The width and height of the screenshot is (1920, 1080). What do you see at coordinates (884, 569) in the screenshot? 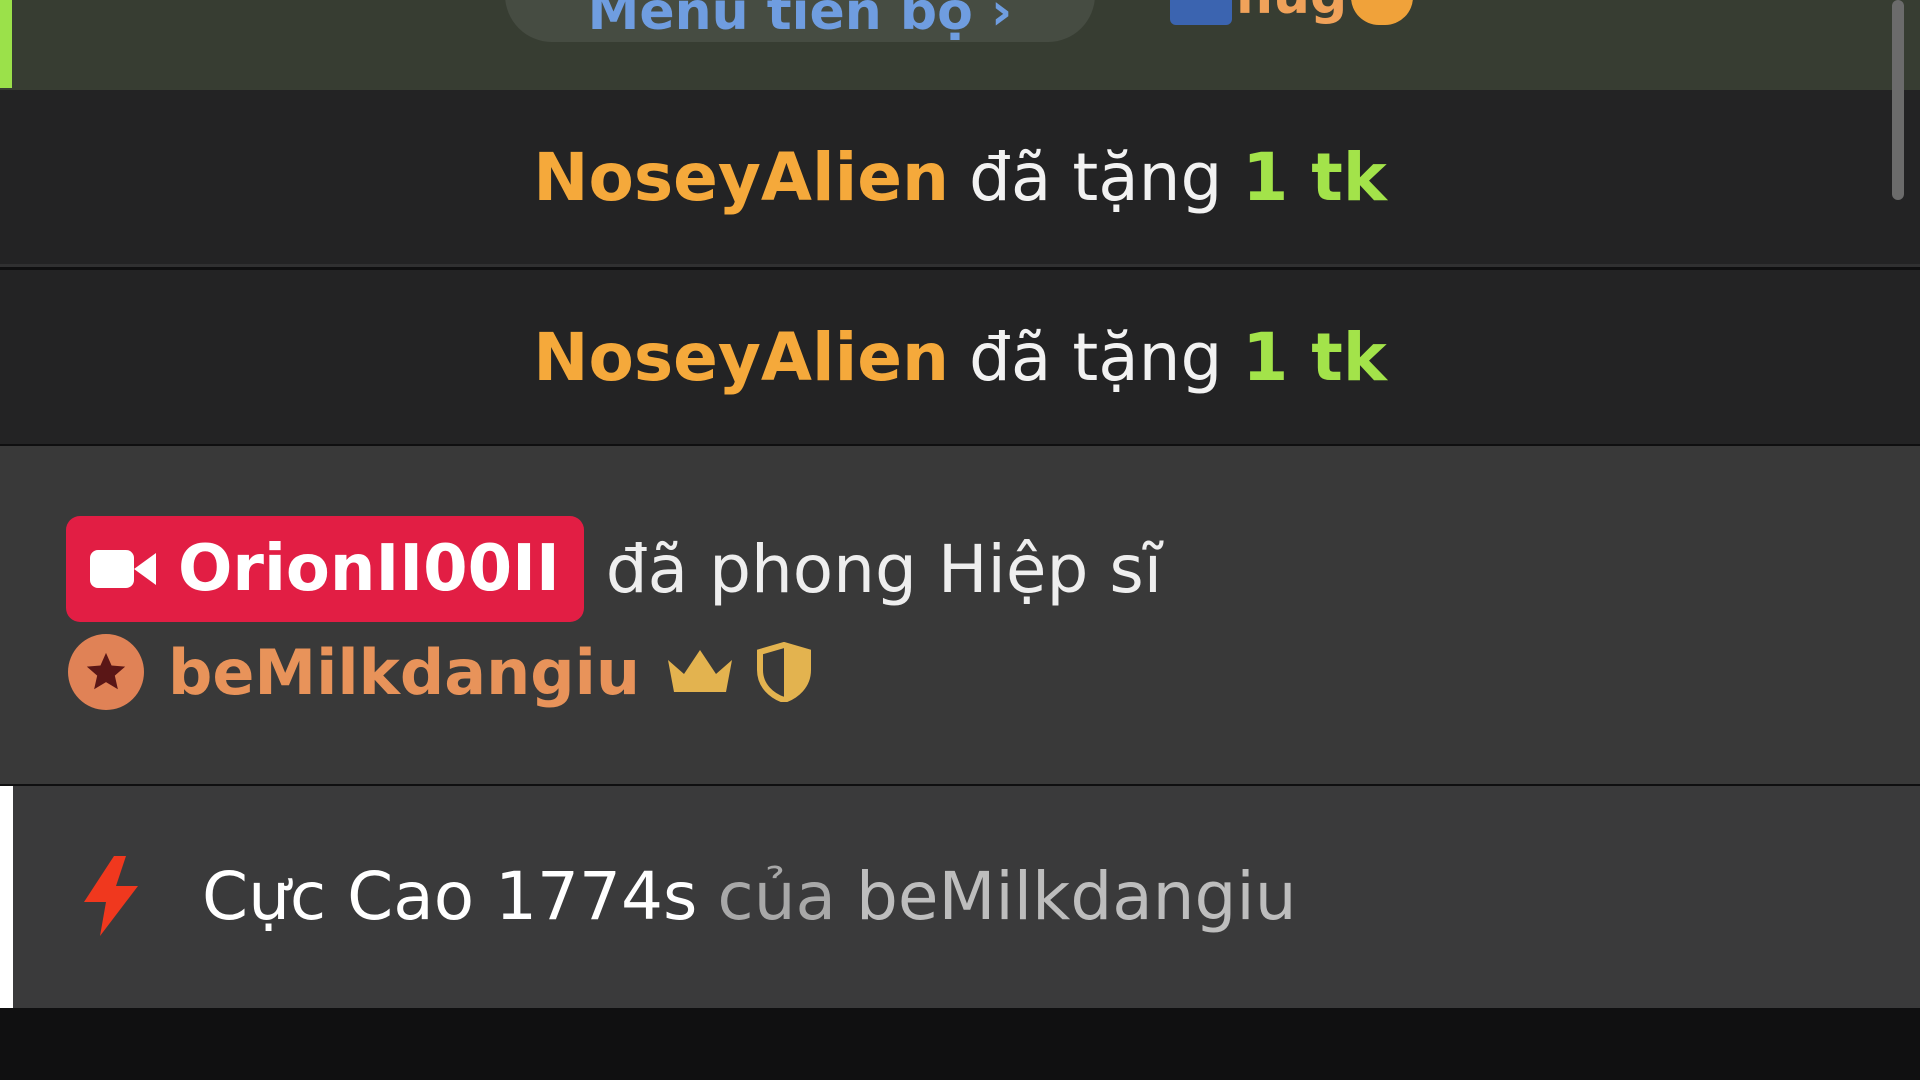
I see `knight-action-text: đã phong Hiệp sĩ` at bounding box center [884, 569].